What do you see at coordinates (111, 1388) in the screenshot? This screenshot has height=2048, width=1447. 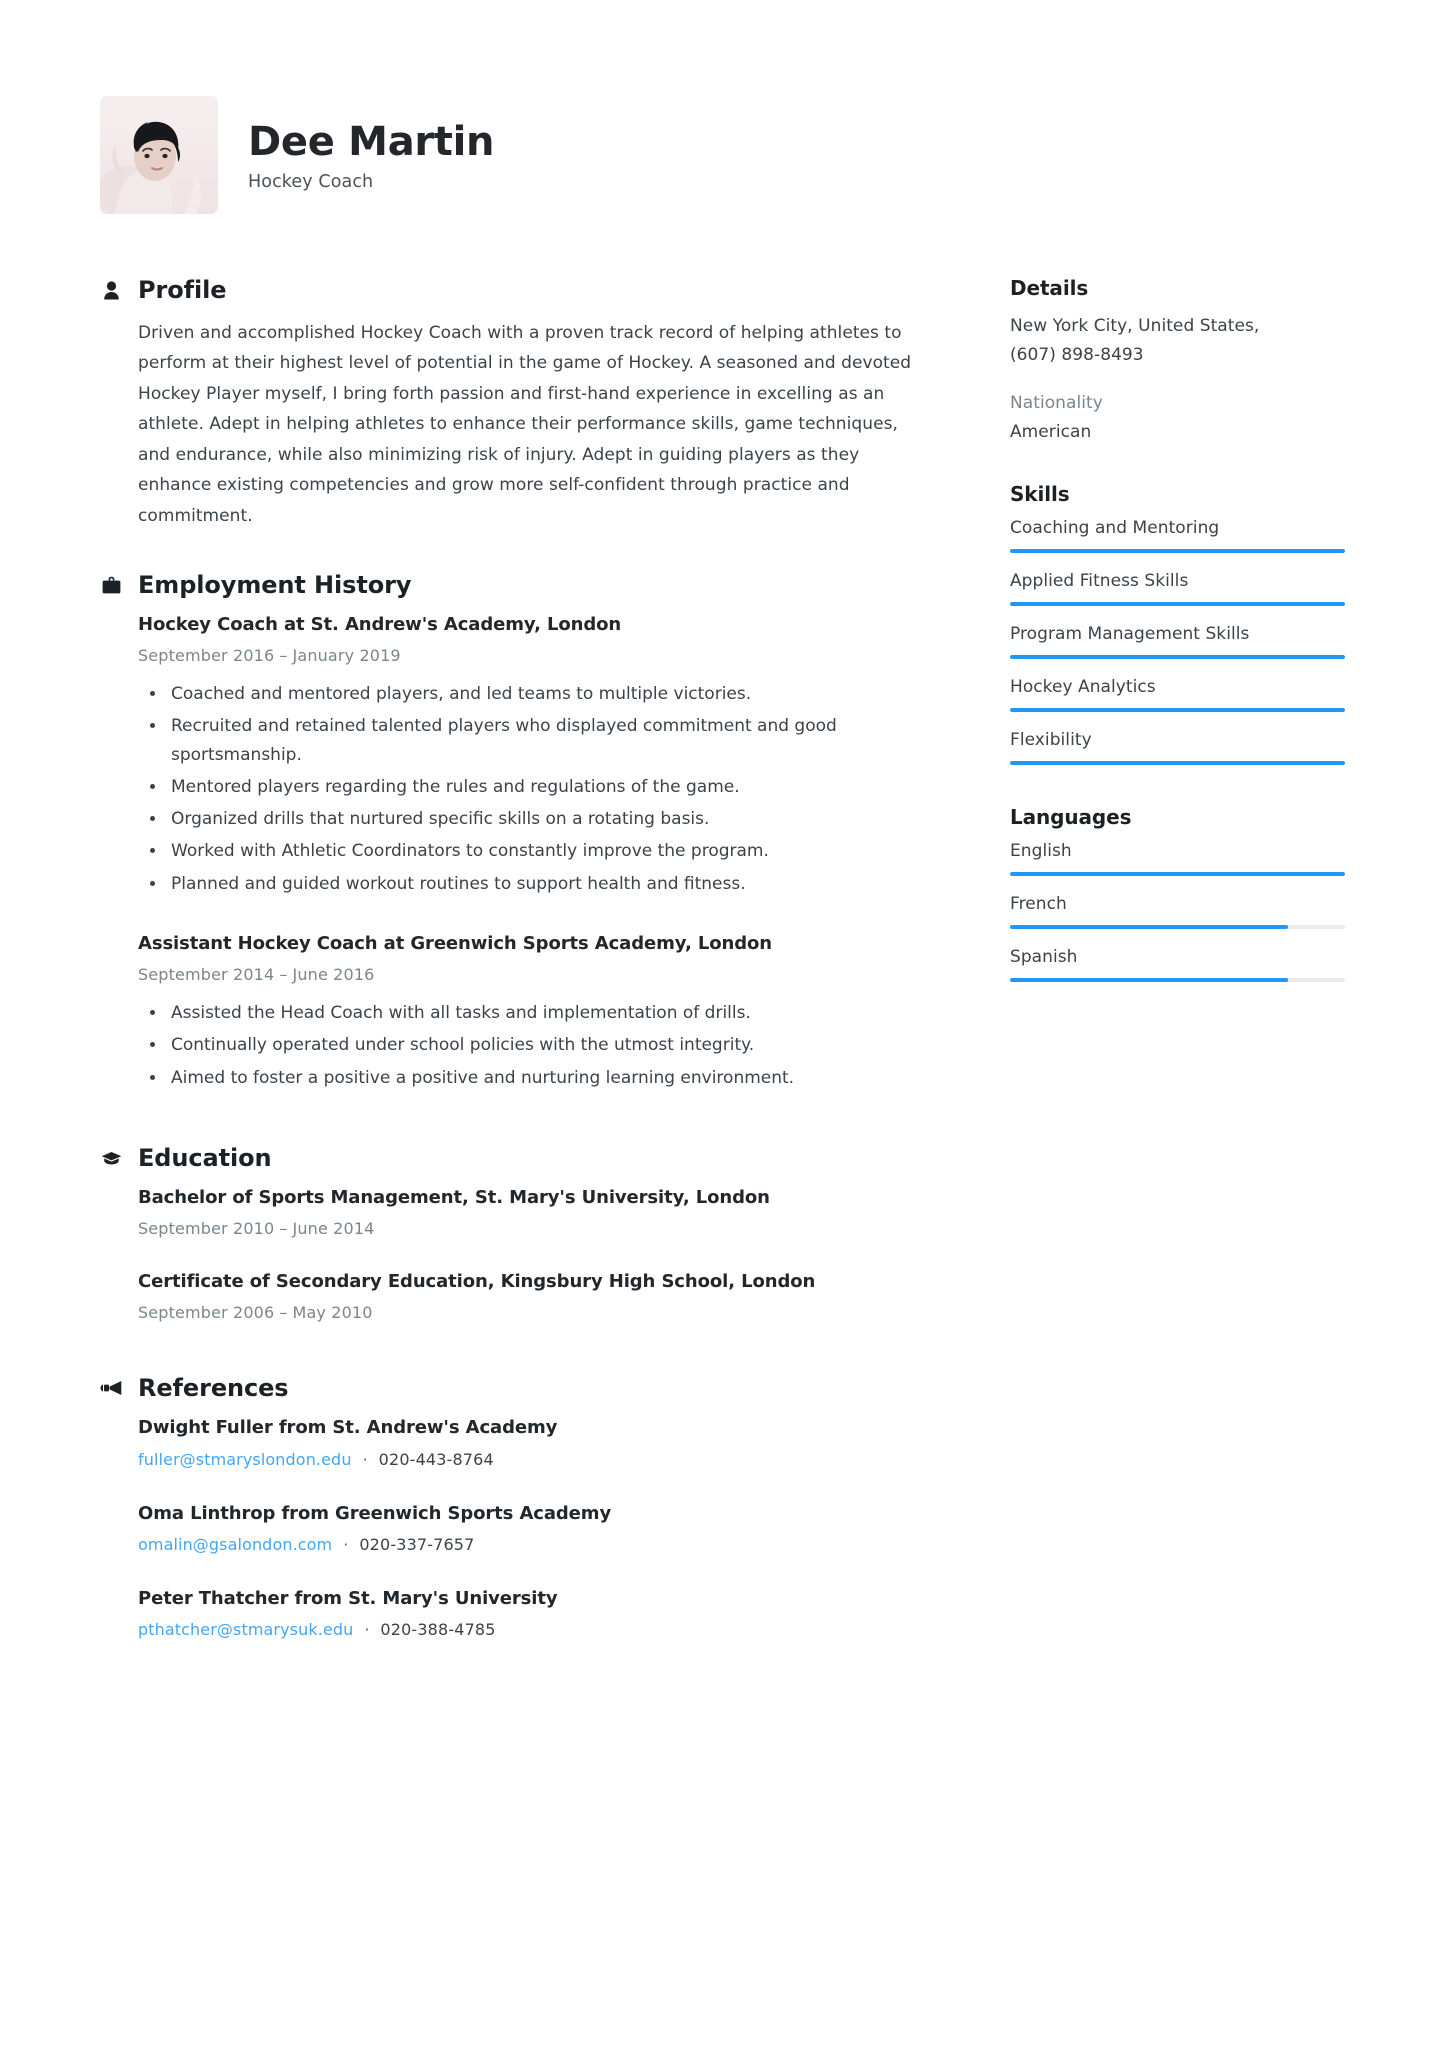 I see `megaphone-icon` at bounding box center [111, 1388].